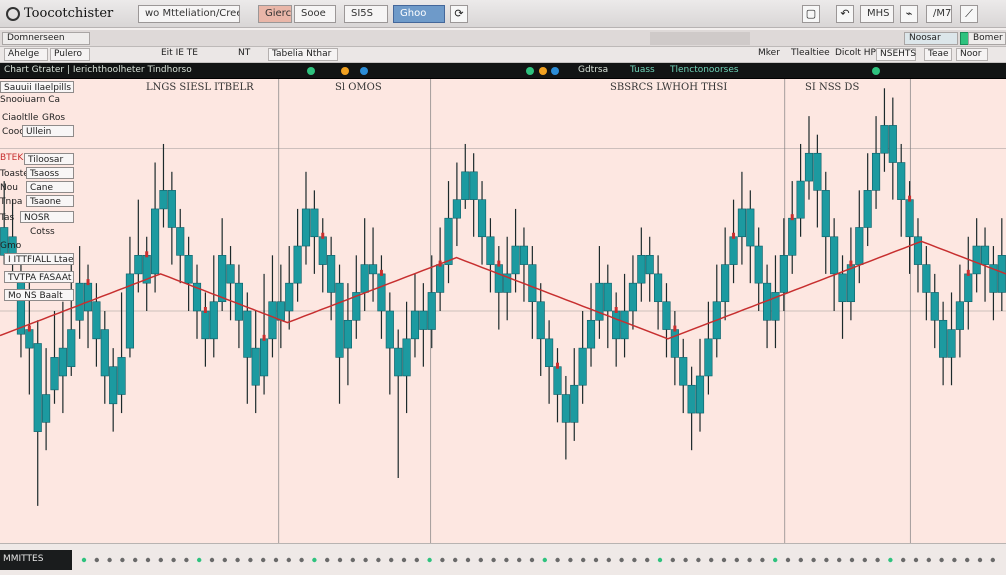 The height and width of the screenshot is (575, 1006). What do you see at coordinates (14, 174) in the screenshot?
I see `side-row-2: Toaste` at bounding box center [14, 174].